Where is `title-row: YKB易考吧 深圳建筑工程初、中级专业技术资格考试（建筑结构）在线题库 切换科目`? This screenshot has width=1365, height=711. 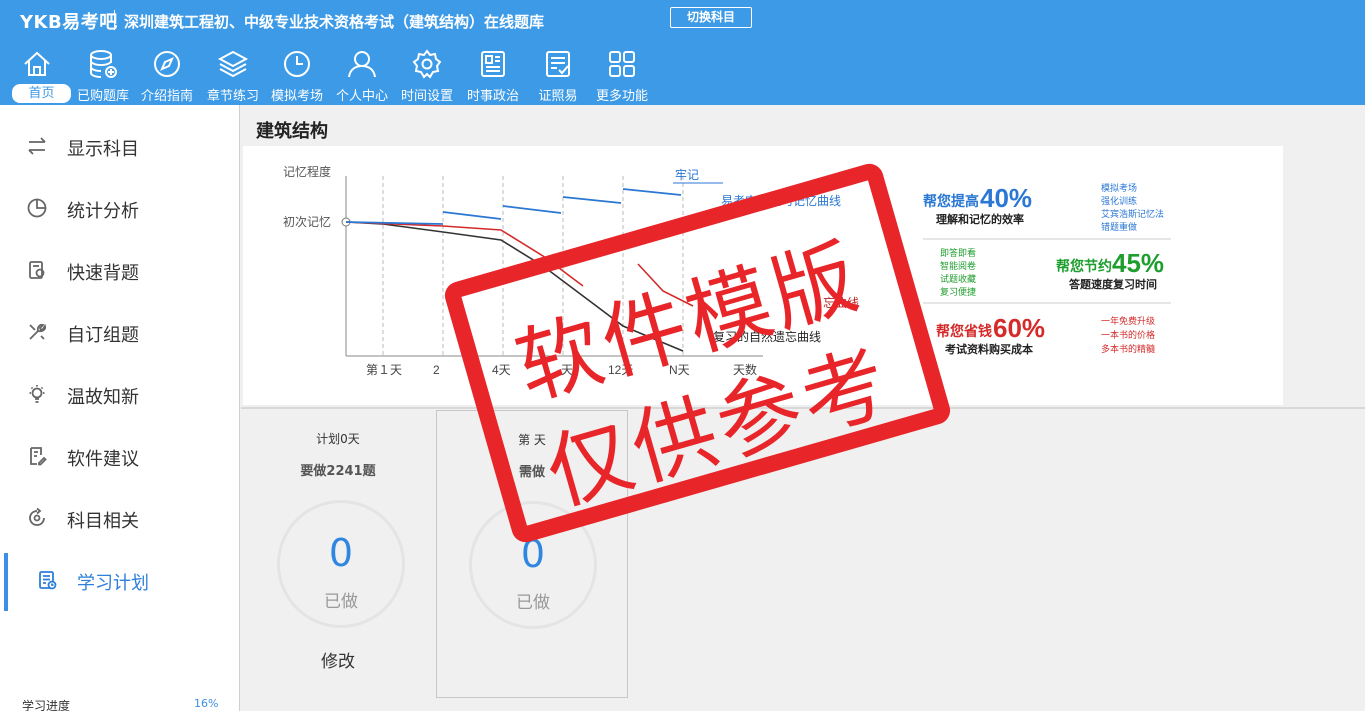
title-row: YKB易考吧 深圳建筑工程初、中级专业技术资格考试（建筑结构）在线题库 切换科目 is located at coordinates (682, 20).